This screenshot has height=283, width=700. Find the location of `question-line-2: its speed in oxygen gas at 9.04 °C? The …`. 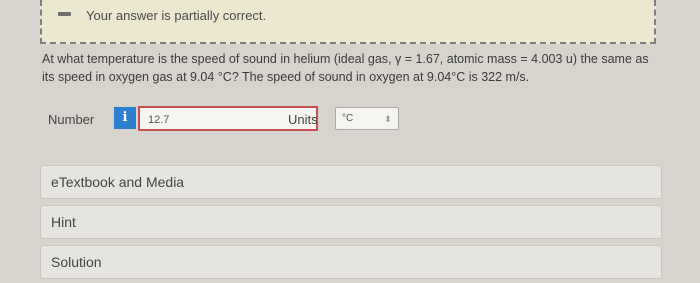

question-line-2: its speed in oxygen gas at 9.04 °C? The … is located at coordinates (286, 77).